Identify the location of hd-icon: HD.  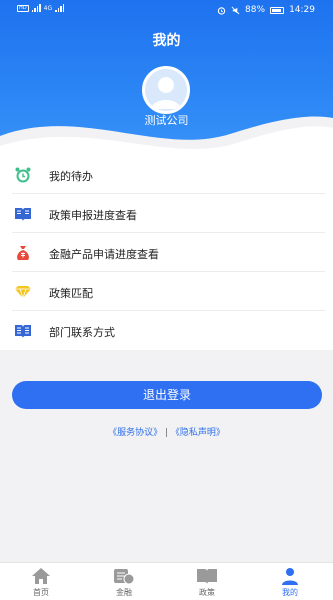
(23, 8).